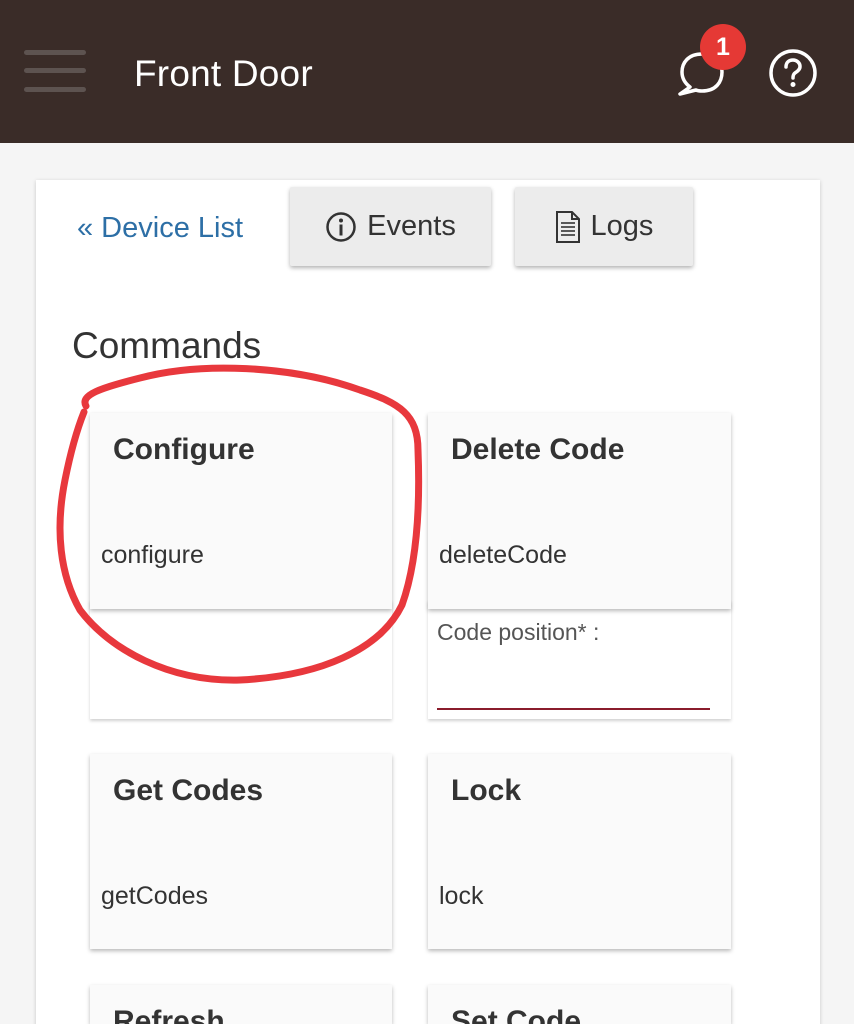 This screenshot has width=854, height=1024. What do you see at coordinates (241, 851) in the screenshot?
I see `get-codes-command-button: Get Codes getCodes` at bounding box center [241, 851].